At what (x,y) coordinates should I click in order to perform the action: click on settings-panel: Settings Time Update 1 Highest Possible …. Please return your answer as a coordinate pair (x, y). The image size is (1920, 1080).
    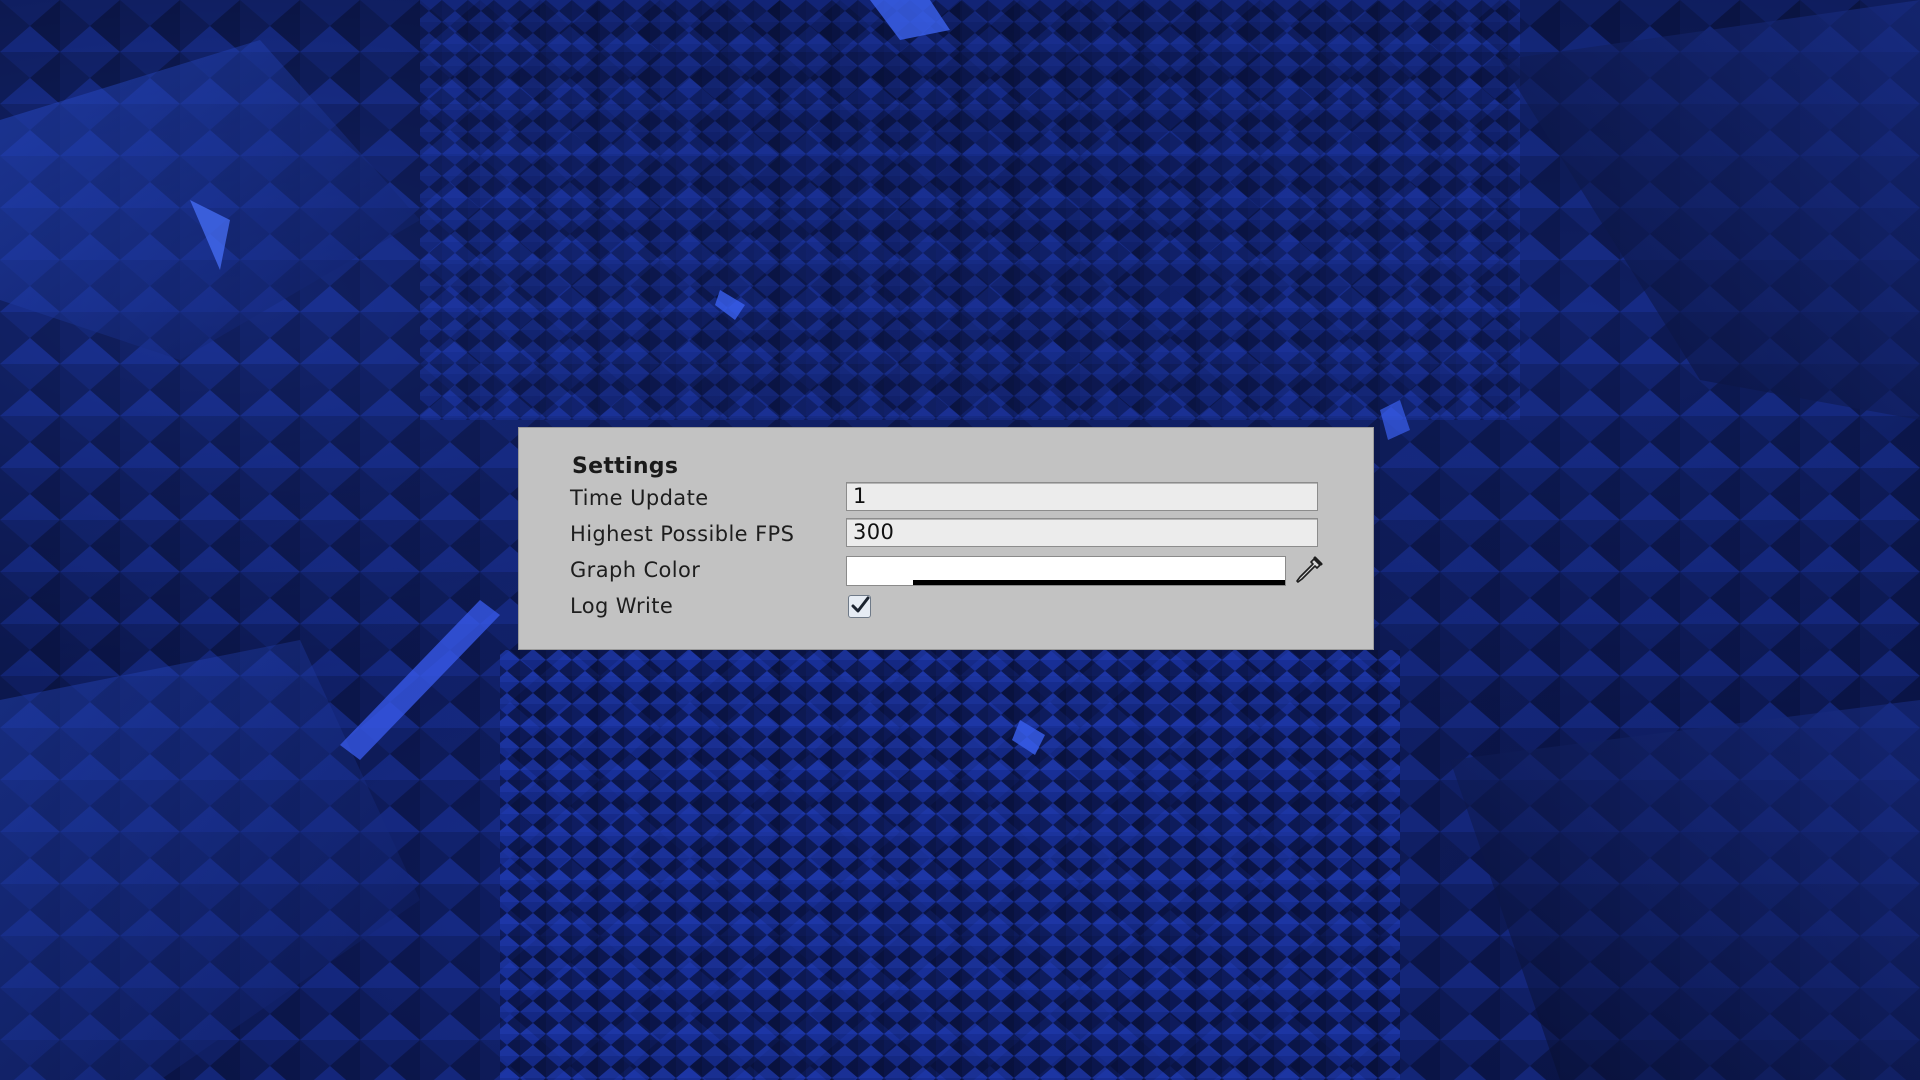
    Looking at the image, I should click on (946, 538).